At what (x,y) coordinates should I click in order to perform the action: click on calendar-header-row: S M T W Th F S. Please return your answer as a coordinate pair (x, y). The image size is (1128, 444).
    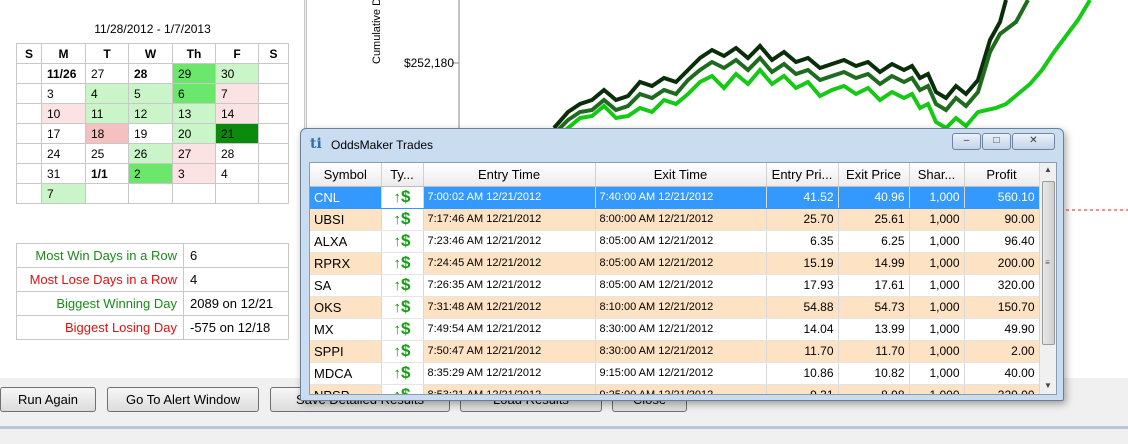
    Looking at the image, I should click on (152, 53).